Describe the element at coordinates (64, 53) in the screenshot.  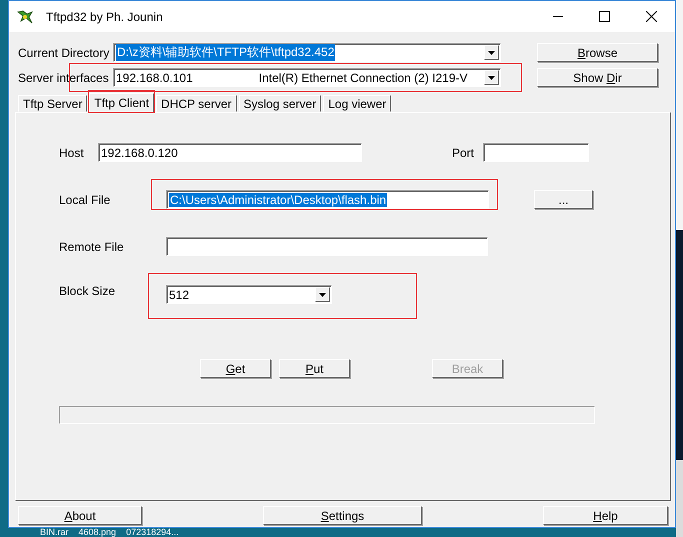
I see `field-label: Current Directory` at that location.